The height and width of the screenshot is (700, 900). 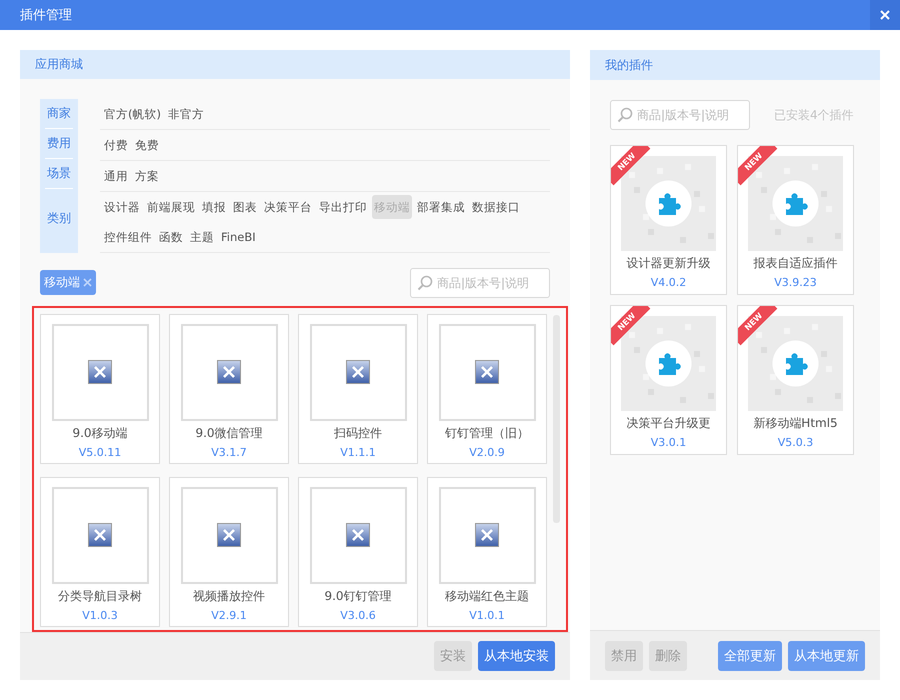 What do you see at coordinates (46, 15) in the screenshot?
I see `window-title: 插件管理` at bounding box center [46, 15].